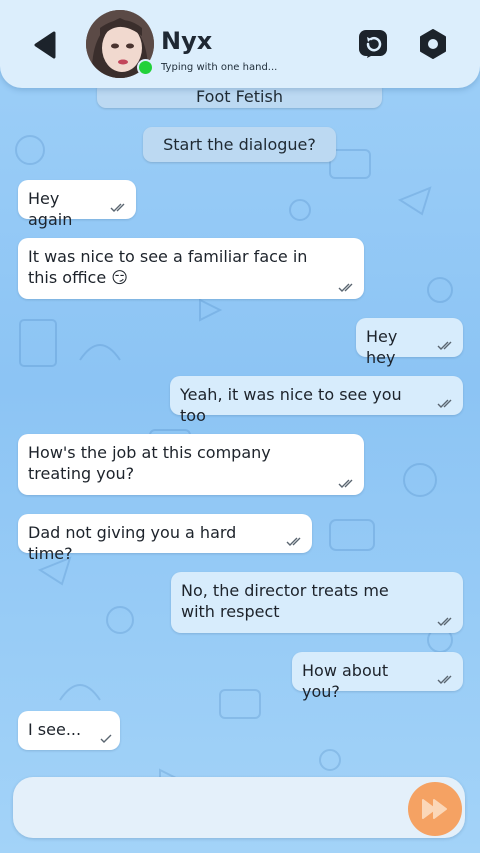 The image size is (480, 853). What do you see at coordinates (239, 807) in the screenshot?
I see `message-input-bar` at bounding box center [239, 807].